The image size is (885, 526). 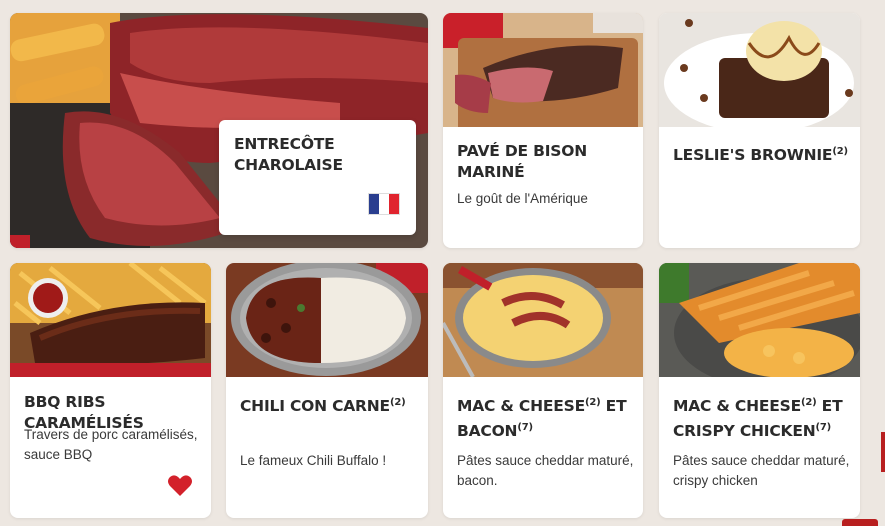 What do you see at coordinates (320, 155) in the screenshot?
I see `hero-title: ENTRECÔTE CHAROLAISE` at bounding box center [320, 155].